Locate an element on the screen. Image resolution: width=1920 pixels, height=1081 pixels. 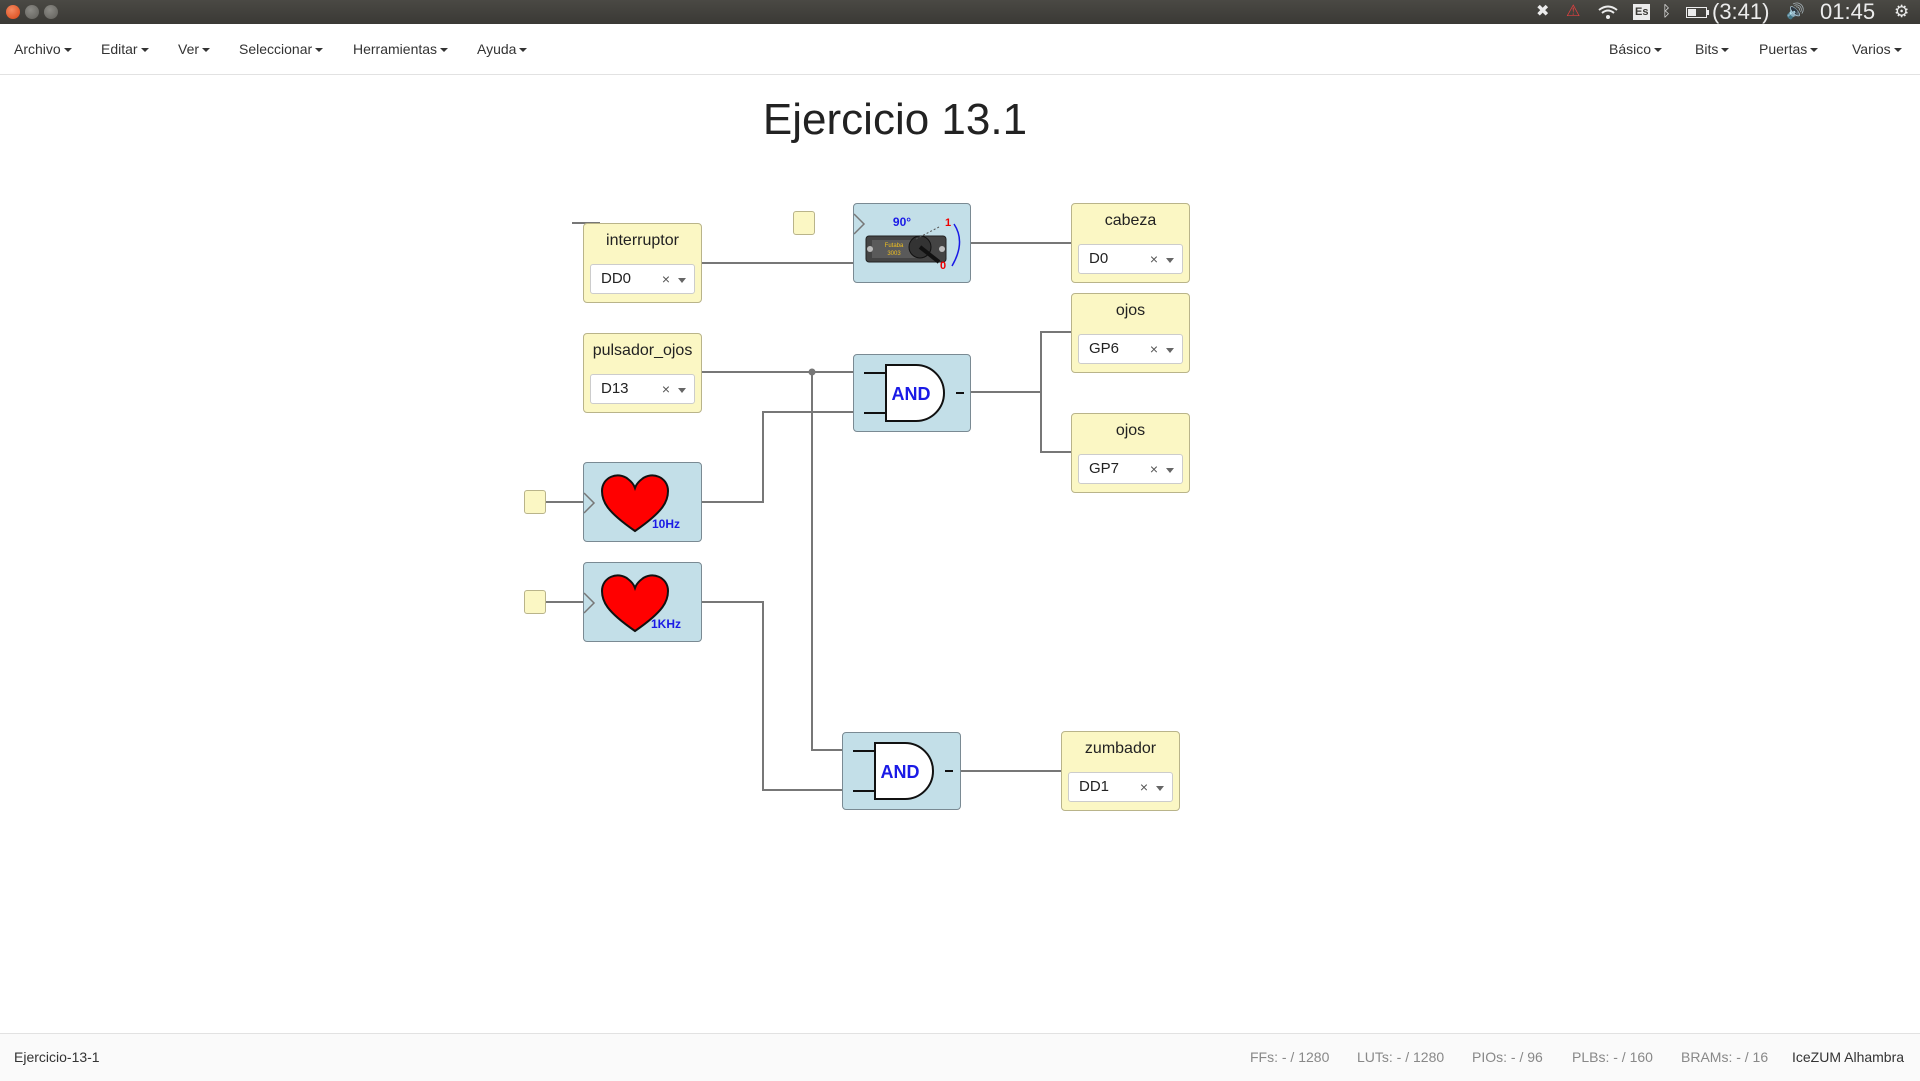
status-brams: BRAMs: - / 16 is located at coordinates (1725, 1057).